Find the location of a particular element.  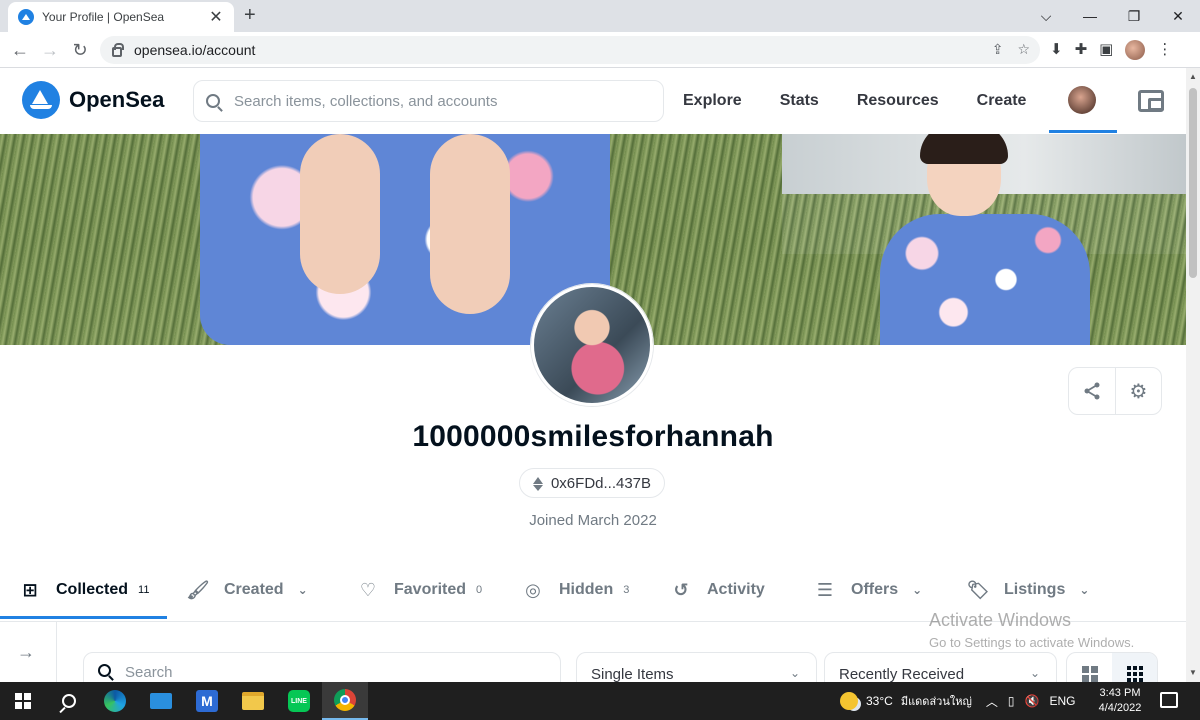

speaker-muted-icon: 🔇 is located at coordinates (1031, 701).